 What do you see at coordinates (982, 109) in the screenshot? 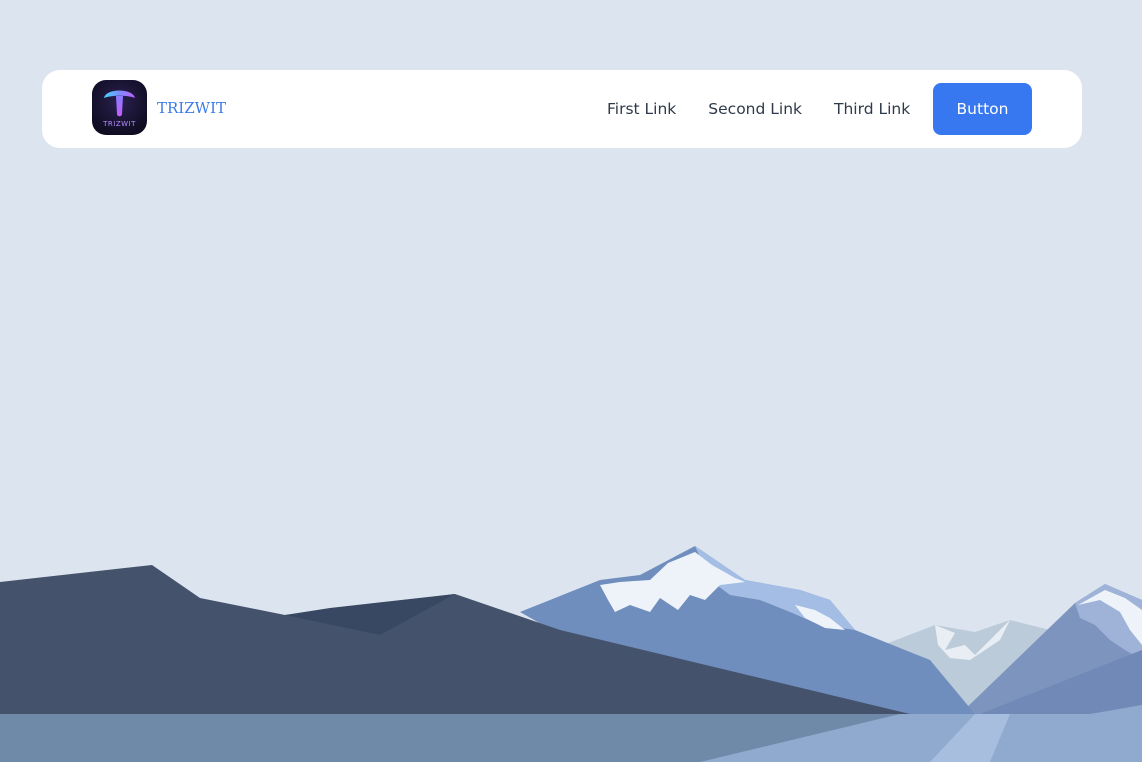
I see `header-cta-button: Button` at bounding box center [982, 109].